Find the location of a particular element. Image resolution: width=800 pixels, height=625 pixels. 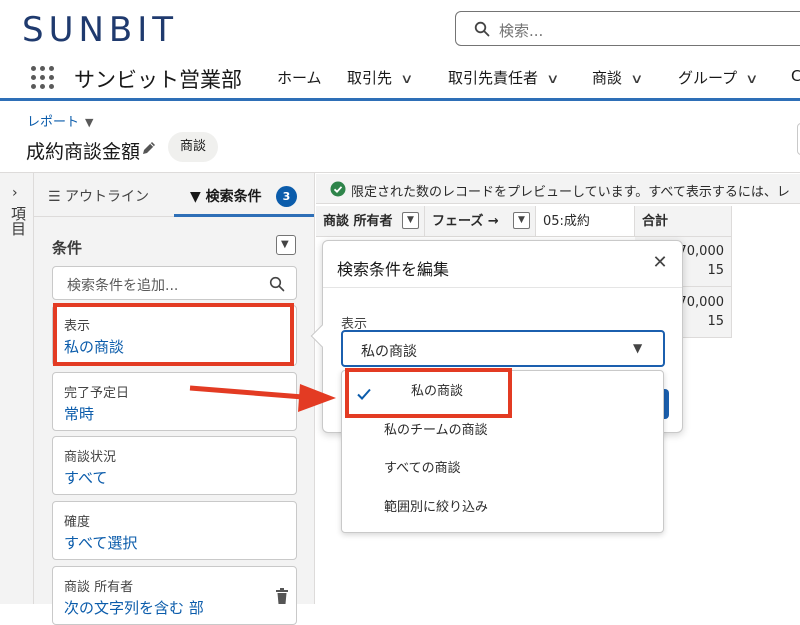

breadcrumb-label: レポート is located at coordinates (53, 122).